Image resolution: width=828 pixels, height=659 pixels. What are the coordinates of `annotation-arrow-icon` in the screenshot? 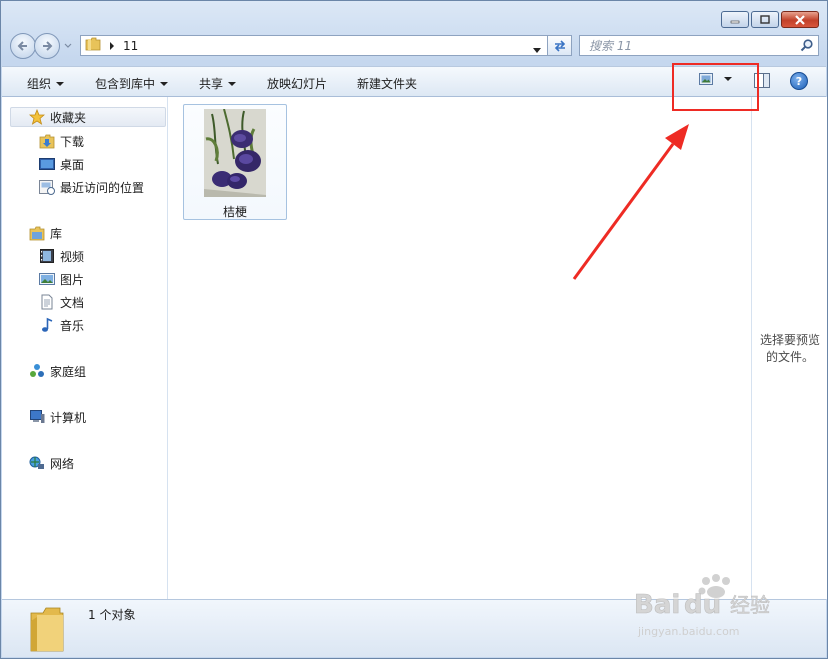 It's located at (630, 202).